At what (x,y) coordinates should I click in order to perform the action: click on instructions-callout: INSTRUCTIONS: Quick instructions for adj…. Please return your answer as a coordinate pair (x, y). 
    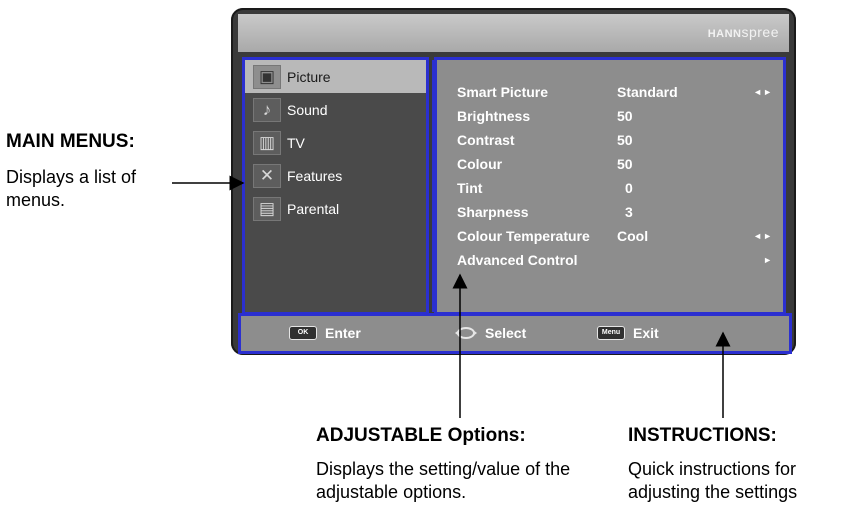
    Looking at the image, I should click on (738, 464).